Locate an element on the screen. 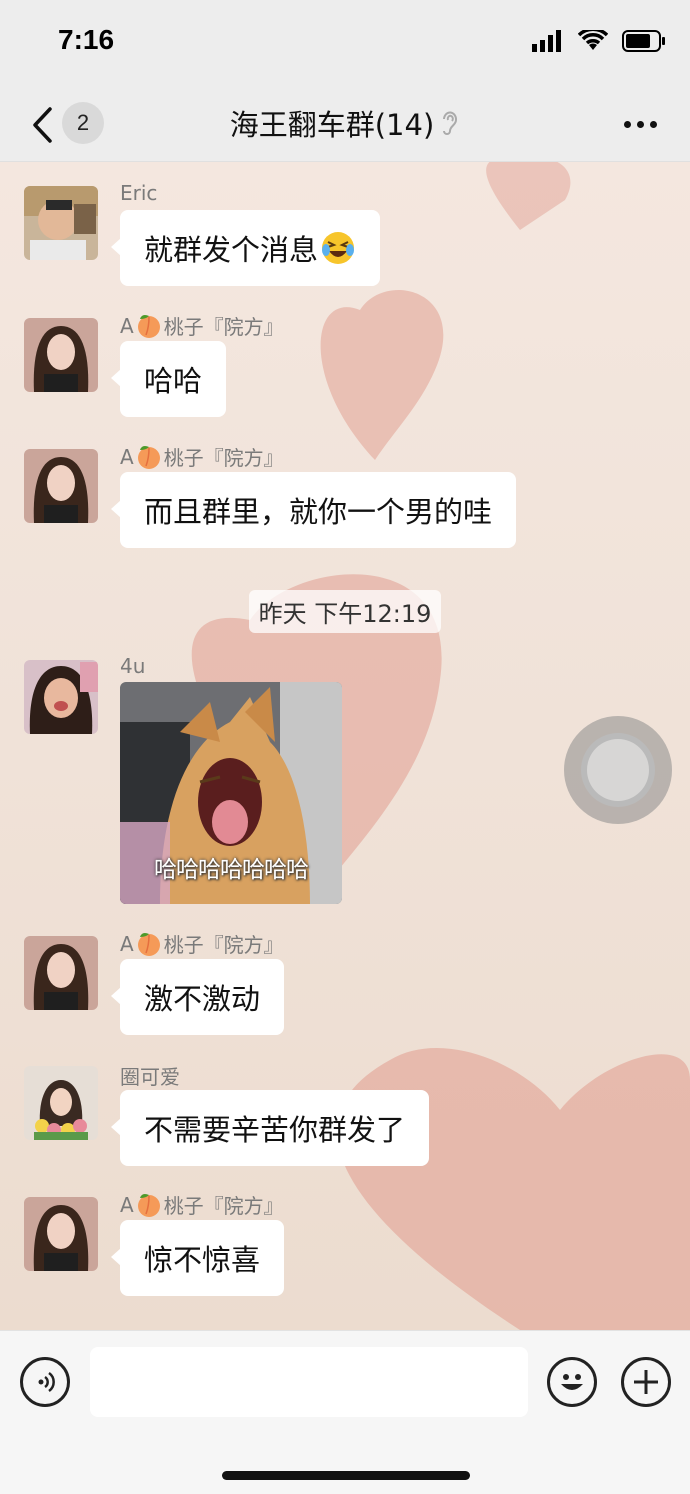 This screenshot has width=690, height=1494. floating-assistive-button is located at coordinates (618, 770).